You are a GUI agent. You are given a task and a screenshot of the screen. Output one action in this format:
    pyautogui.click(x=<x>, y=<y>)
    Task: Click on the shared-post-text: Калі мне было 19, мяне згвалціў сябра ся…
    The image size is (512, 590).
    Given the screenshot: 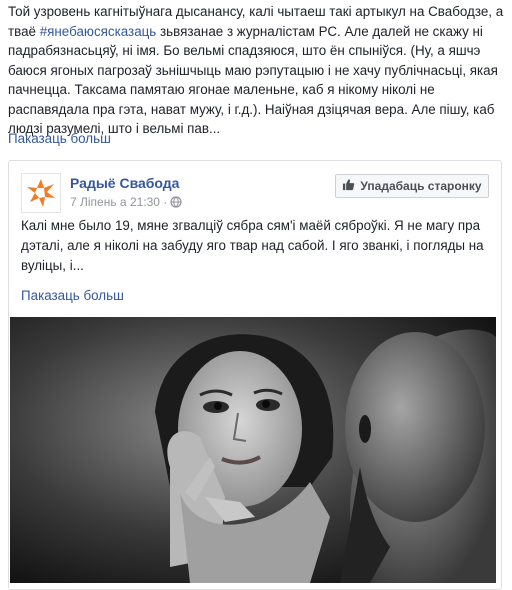 What is the action you would take?
    pyautogui.click(x=252, y=245)
    